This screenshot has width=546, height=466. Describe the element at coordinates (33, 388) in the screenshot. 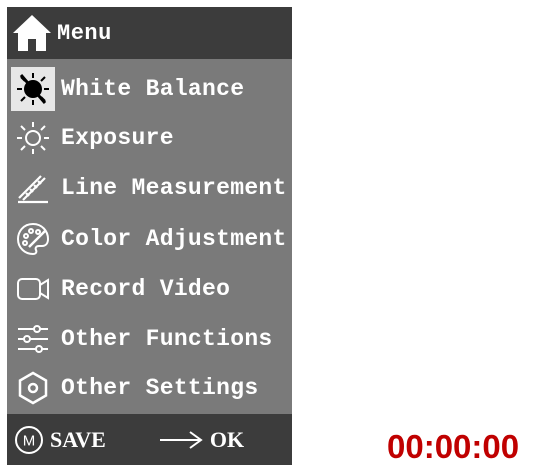

I see `settings-hexagon-icon` at that location.